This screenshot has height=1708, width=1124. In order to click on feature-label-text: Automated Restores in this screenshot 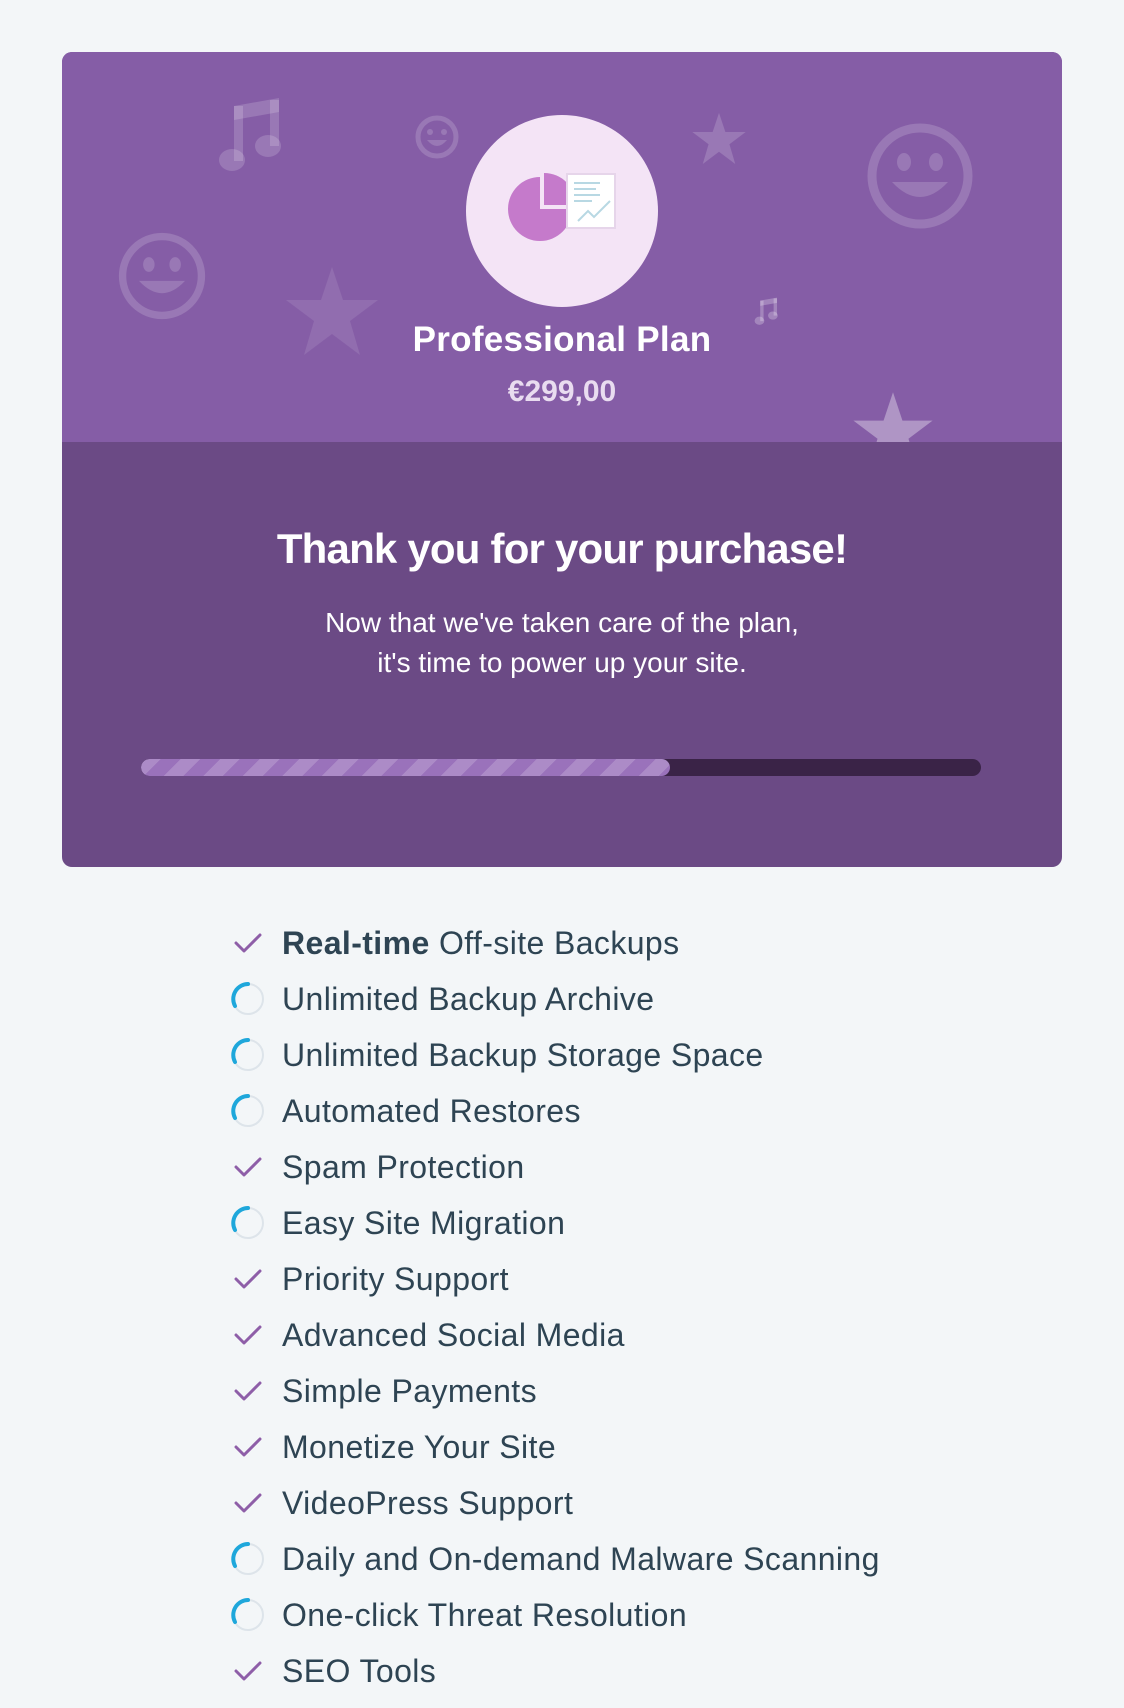, I will do `click(431, 1110)`.